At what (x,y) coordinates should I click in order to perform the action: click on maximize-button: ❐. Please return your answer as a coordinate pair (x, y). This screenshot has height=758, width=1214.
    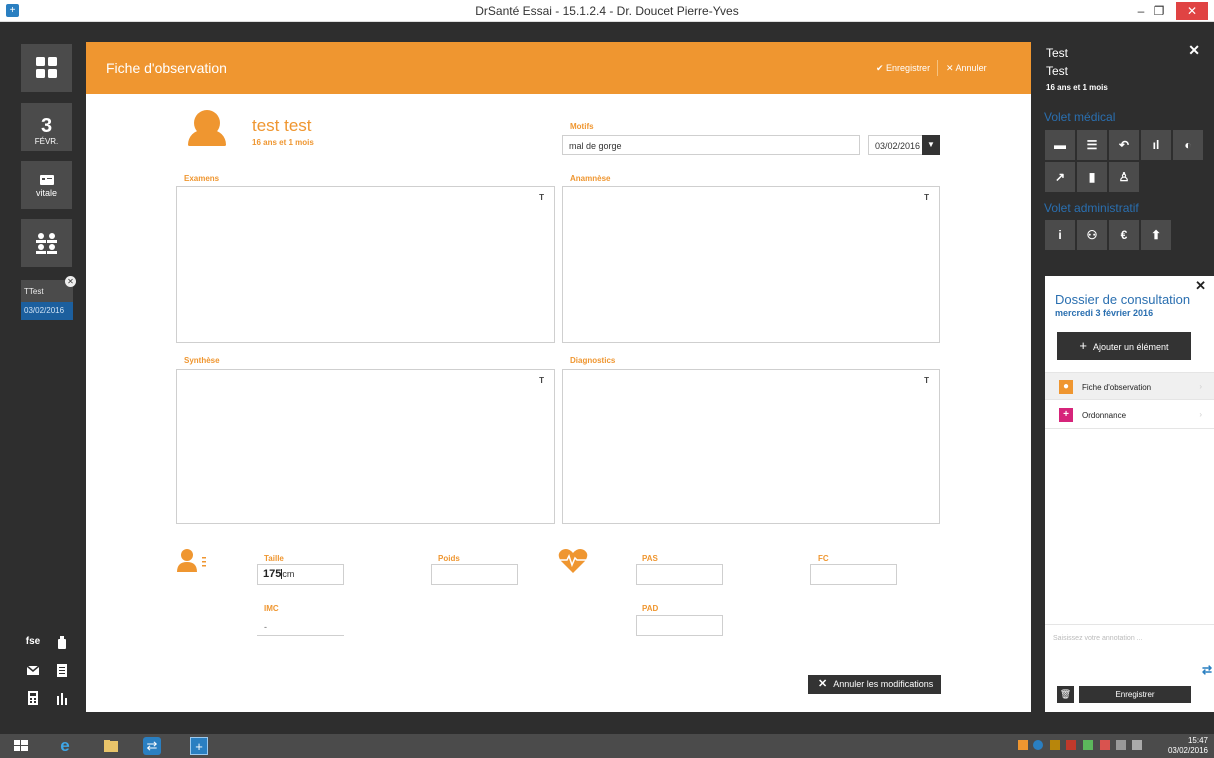
    Looking at the image, I should click on (1159, 11).